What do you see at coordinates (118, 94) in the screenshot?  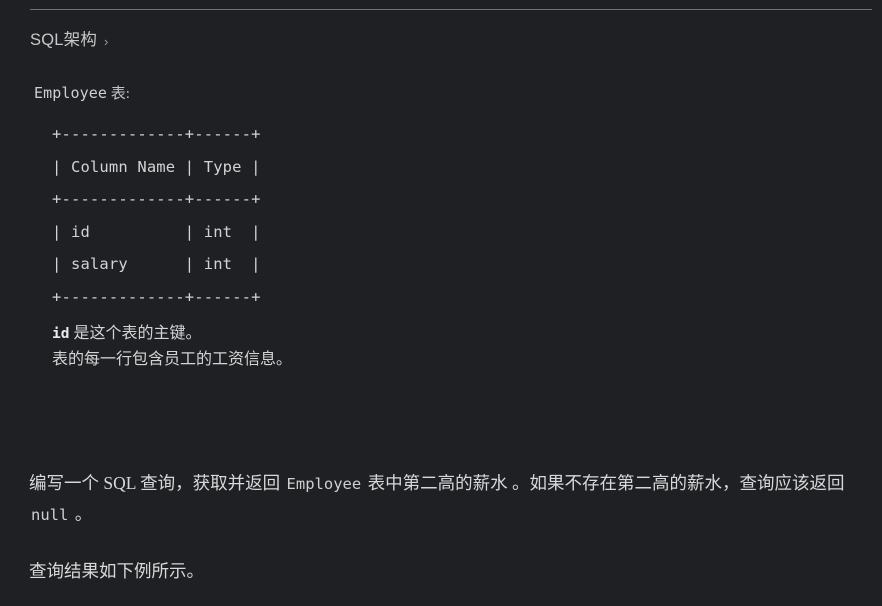 I see `table-caption-suffix: 表:` at bounding box center [118, 94].